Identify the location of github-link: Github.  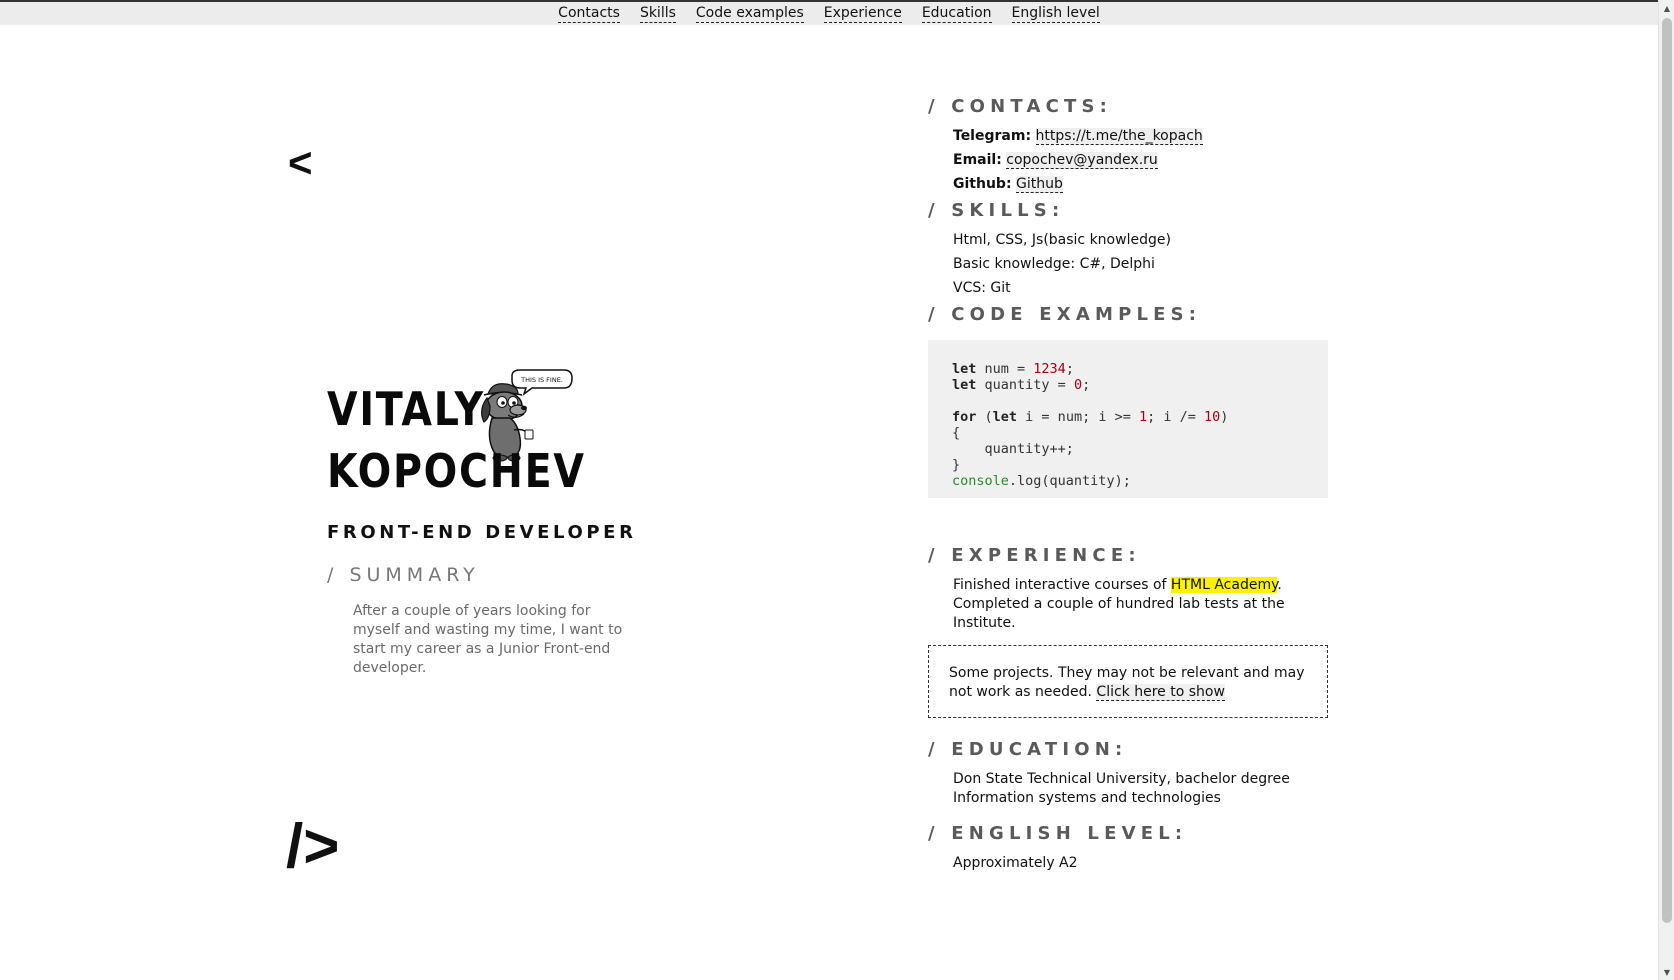
(1039, 184).